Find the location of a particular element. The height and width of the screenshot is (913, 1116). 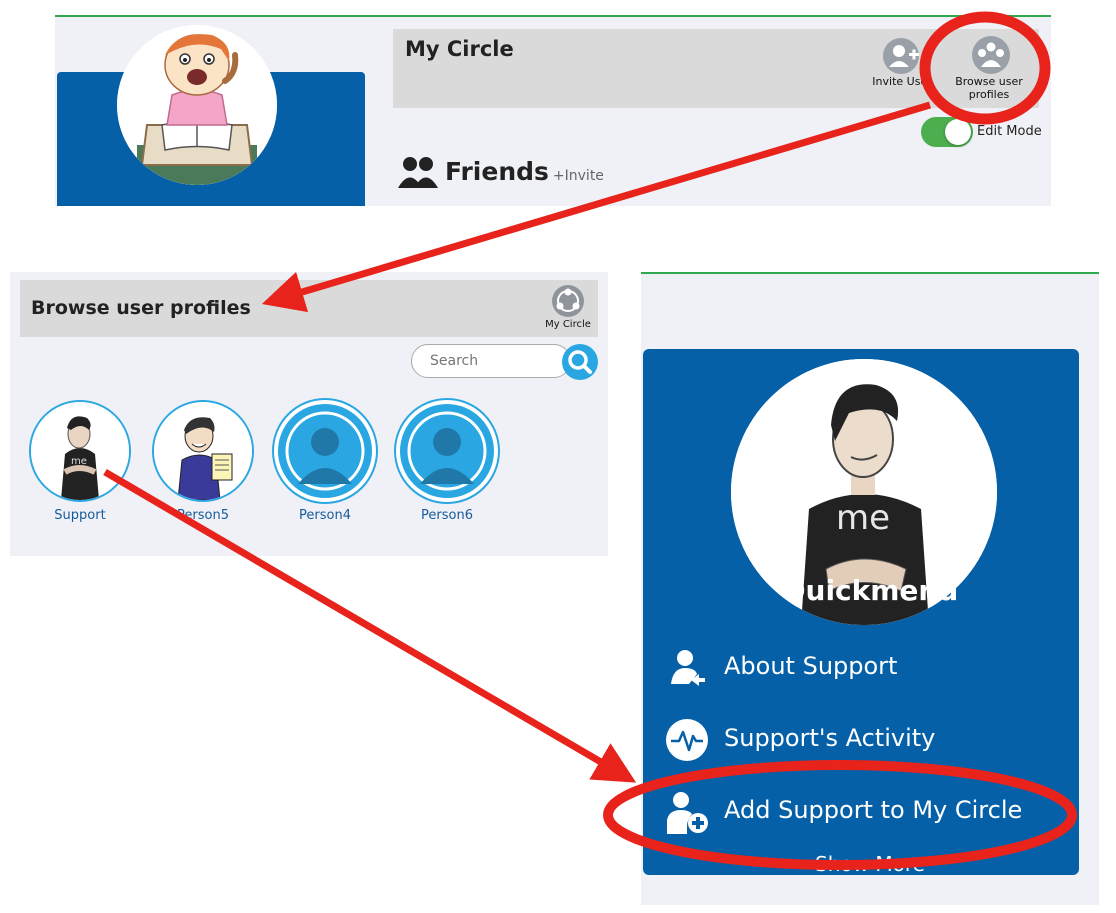

browse-user-profiles-label: Browse user profiles is located at coordinates (989, 88).